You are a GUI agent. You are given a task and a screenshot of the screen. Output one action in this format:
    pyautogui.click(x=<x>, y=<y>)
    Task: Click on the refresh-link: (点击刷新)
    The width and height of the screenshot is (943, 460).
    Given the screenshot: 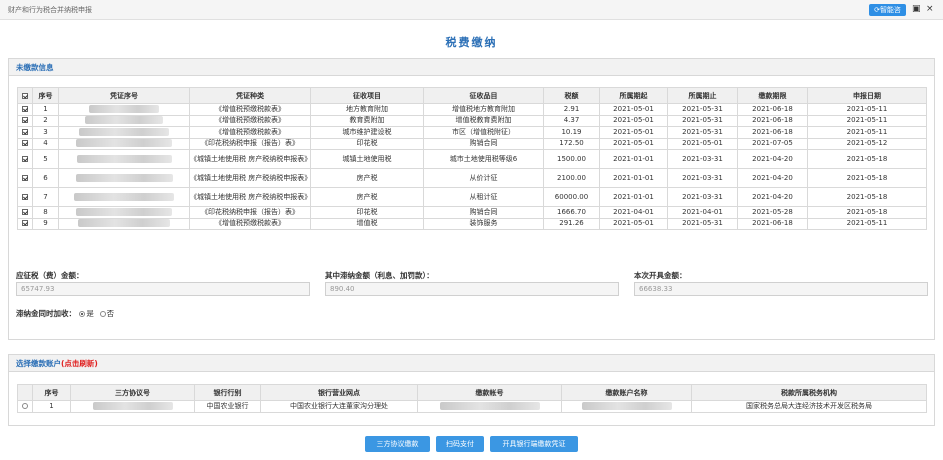 What is the action you would take?
    pyautogui.click(x=79, y=363)
    